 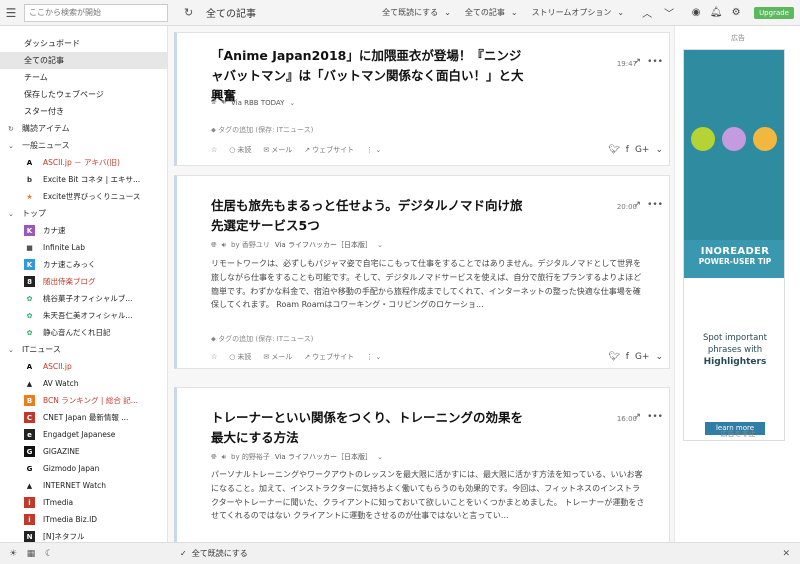 What do you see at coordinates (307, 357) in the screenshot?
I see `link-icon: ↗` at bounding box center [307, 357].